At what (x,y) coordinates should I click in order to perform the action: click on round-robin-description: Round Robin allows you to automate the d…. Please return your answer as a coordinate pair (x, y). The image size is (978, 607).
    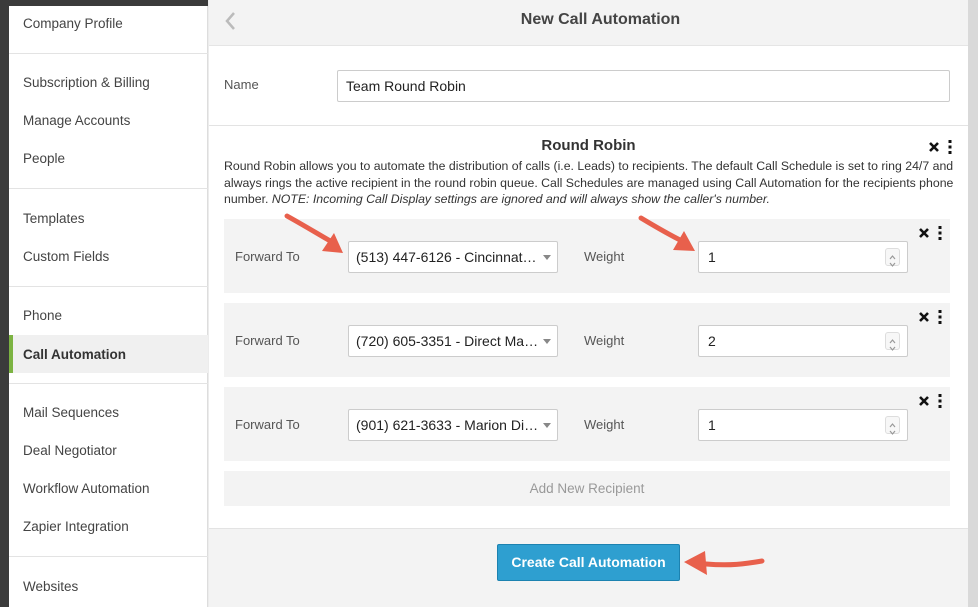
    Looking at the image, I should click on (589, 183).